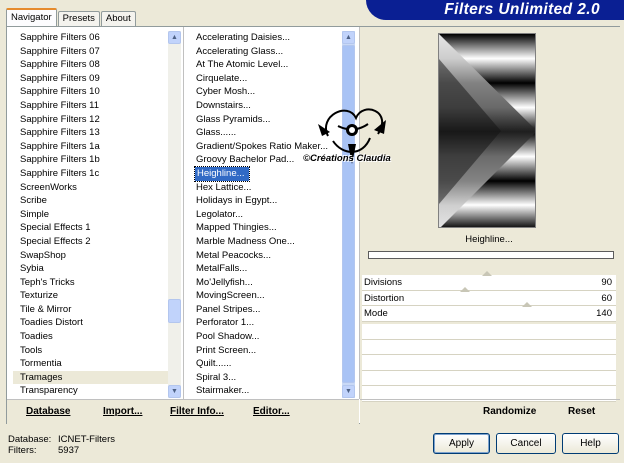 This screenshot has height=463, width=624. I want to click on category-item: Tools, so click(93, 351).